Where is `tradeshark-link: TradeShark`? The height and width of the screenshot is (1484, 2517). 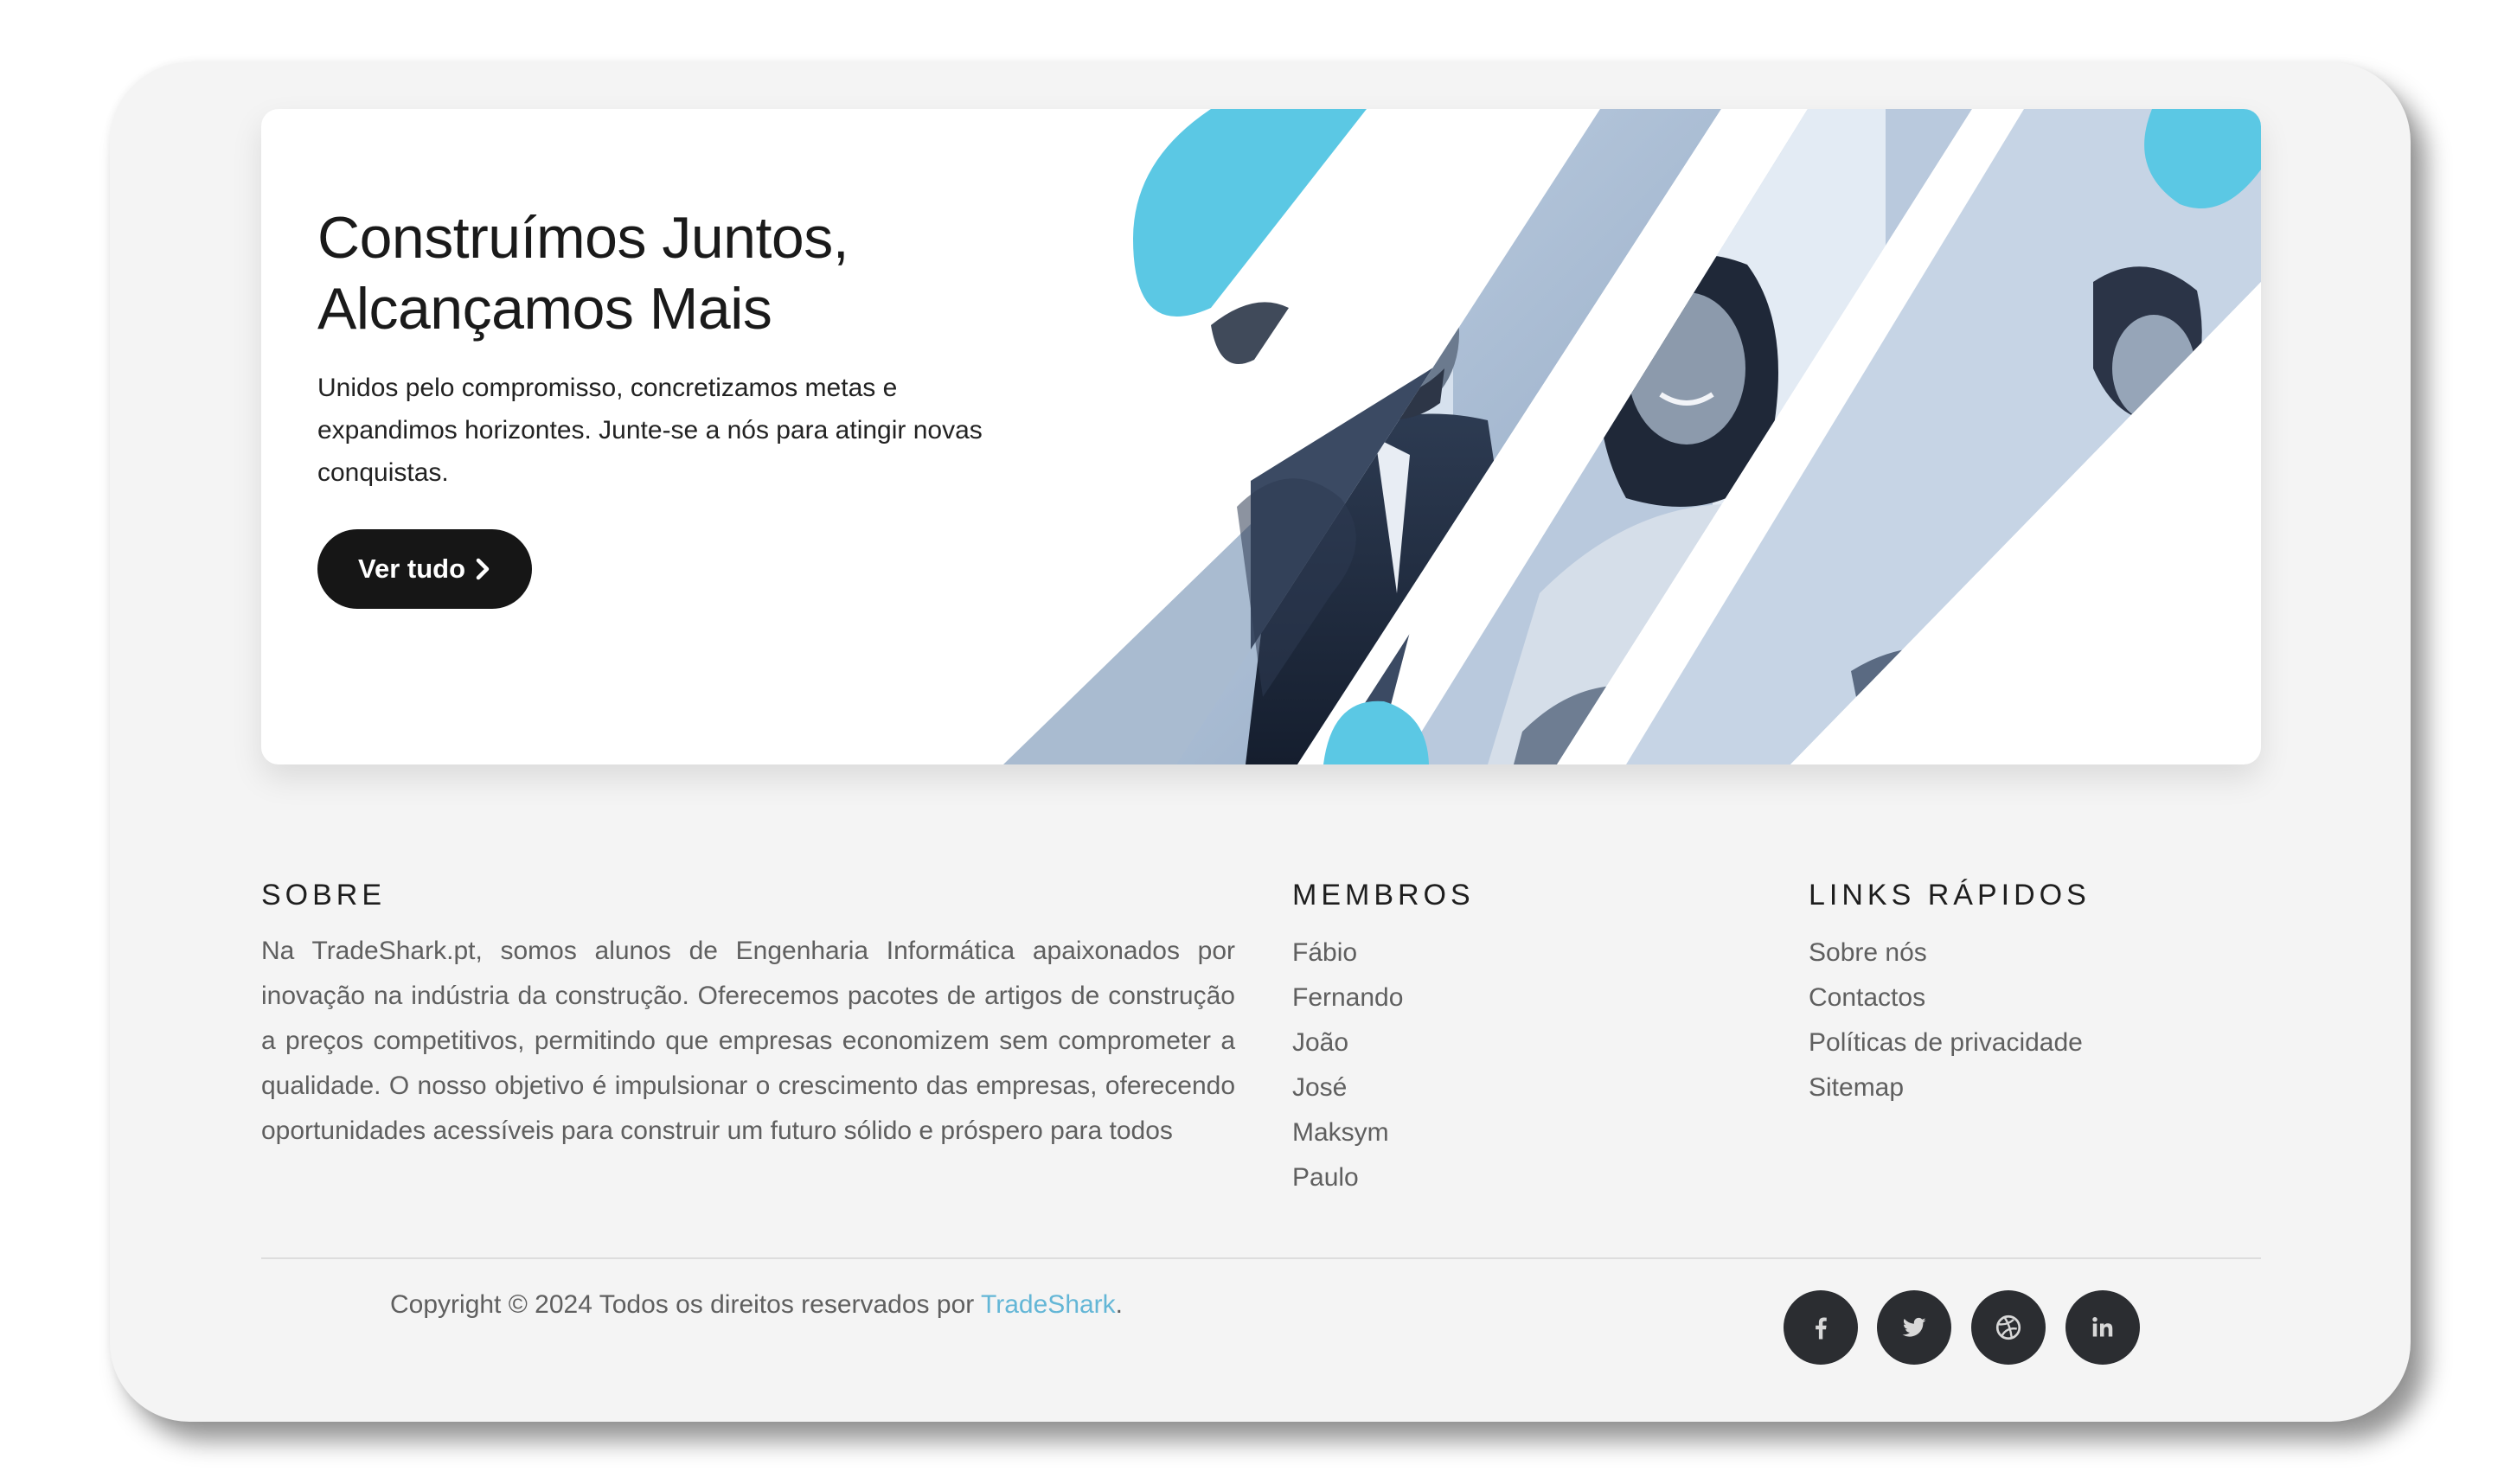
tradeshark-link: TradeShark is located at coordinates (1048, 1305).